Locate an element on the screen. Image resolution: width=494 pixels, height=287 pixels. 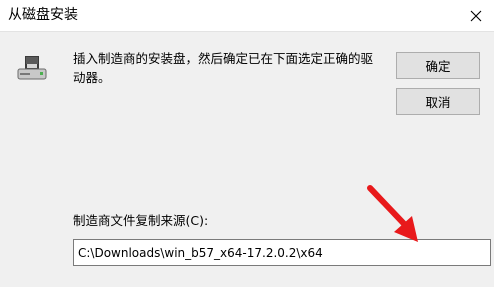
source-path-label: 制造商文件复制来源(C): is located at coordinates (141, 220).